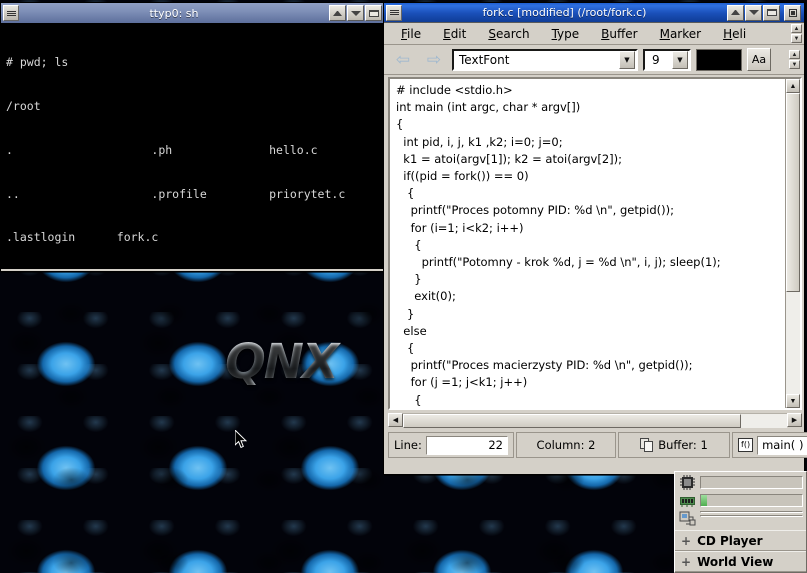 The image size is (807, 573). What do you see at coordinates (751, 500) in the screenshot?
I see `memory-gauge-bar` at bounding box center [751, 500].